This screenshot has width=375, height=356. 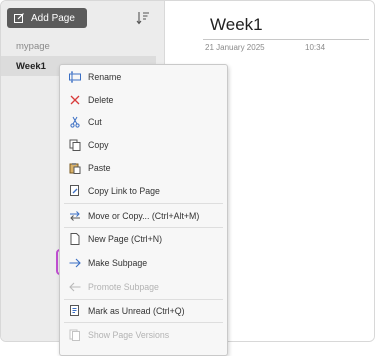 I want to click on menu-item-delete: Delete, so click(x=143, y=100).